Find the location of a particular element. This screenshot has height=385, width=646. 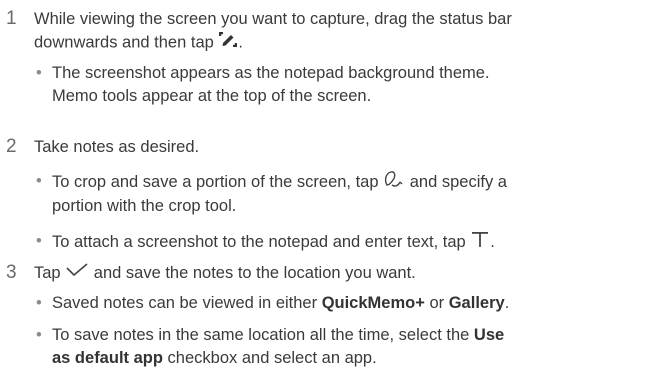

step-number: 1 is located at coordinates (11, 18).